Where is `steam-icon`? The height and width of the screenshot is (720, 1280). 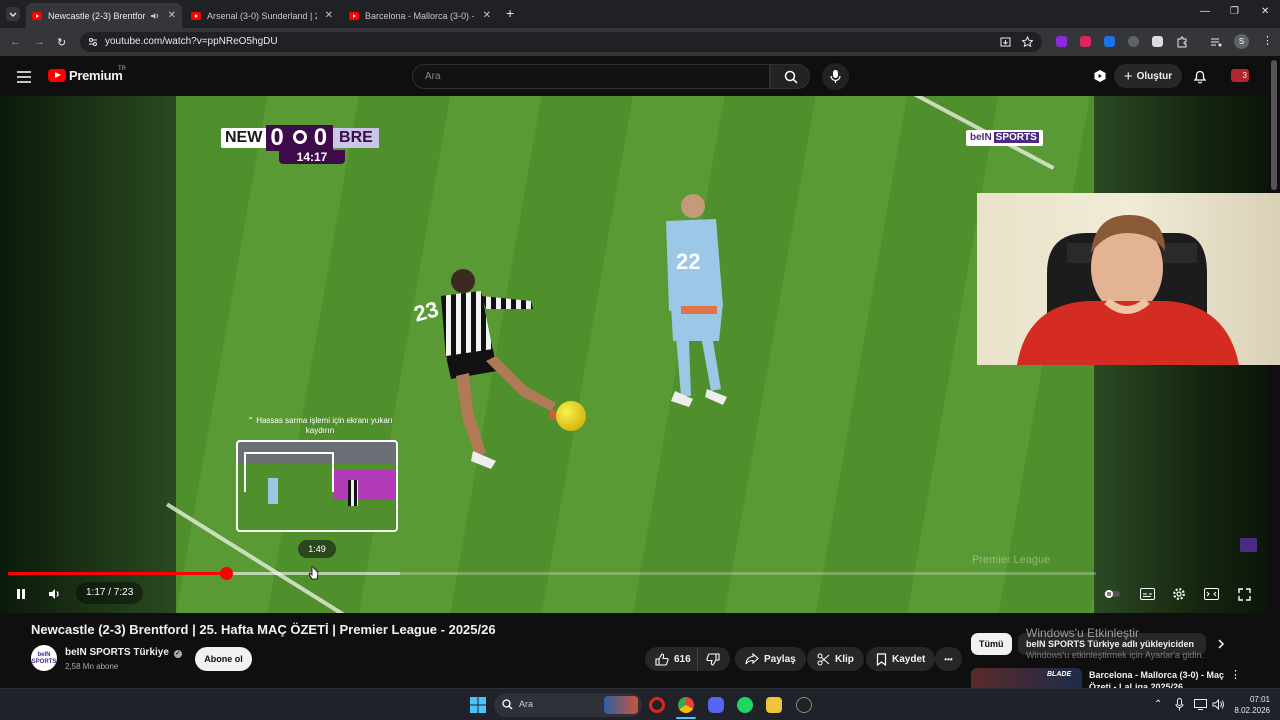
steam-icon is located at coordinates (804, 705).